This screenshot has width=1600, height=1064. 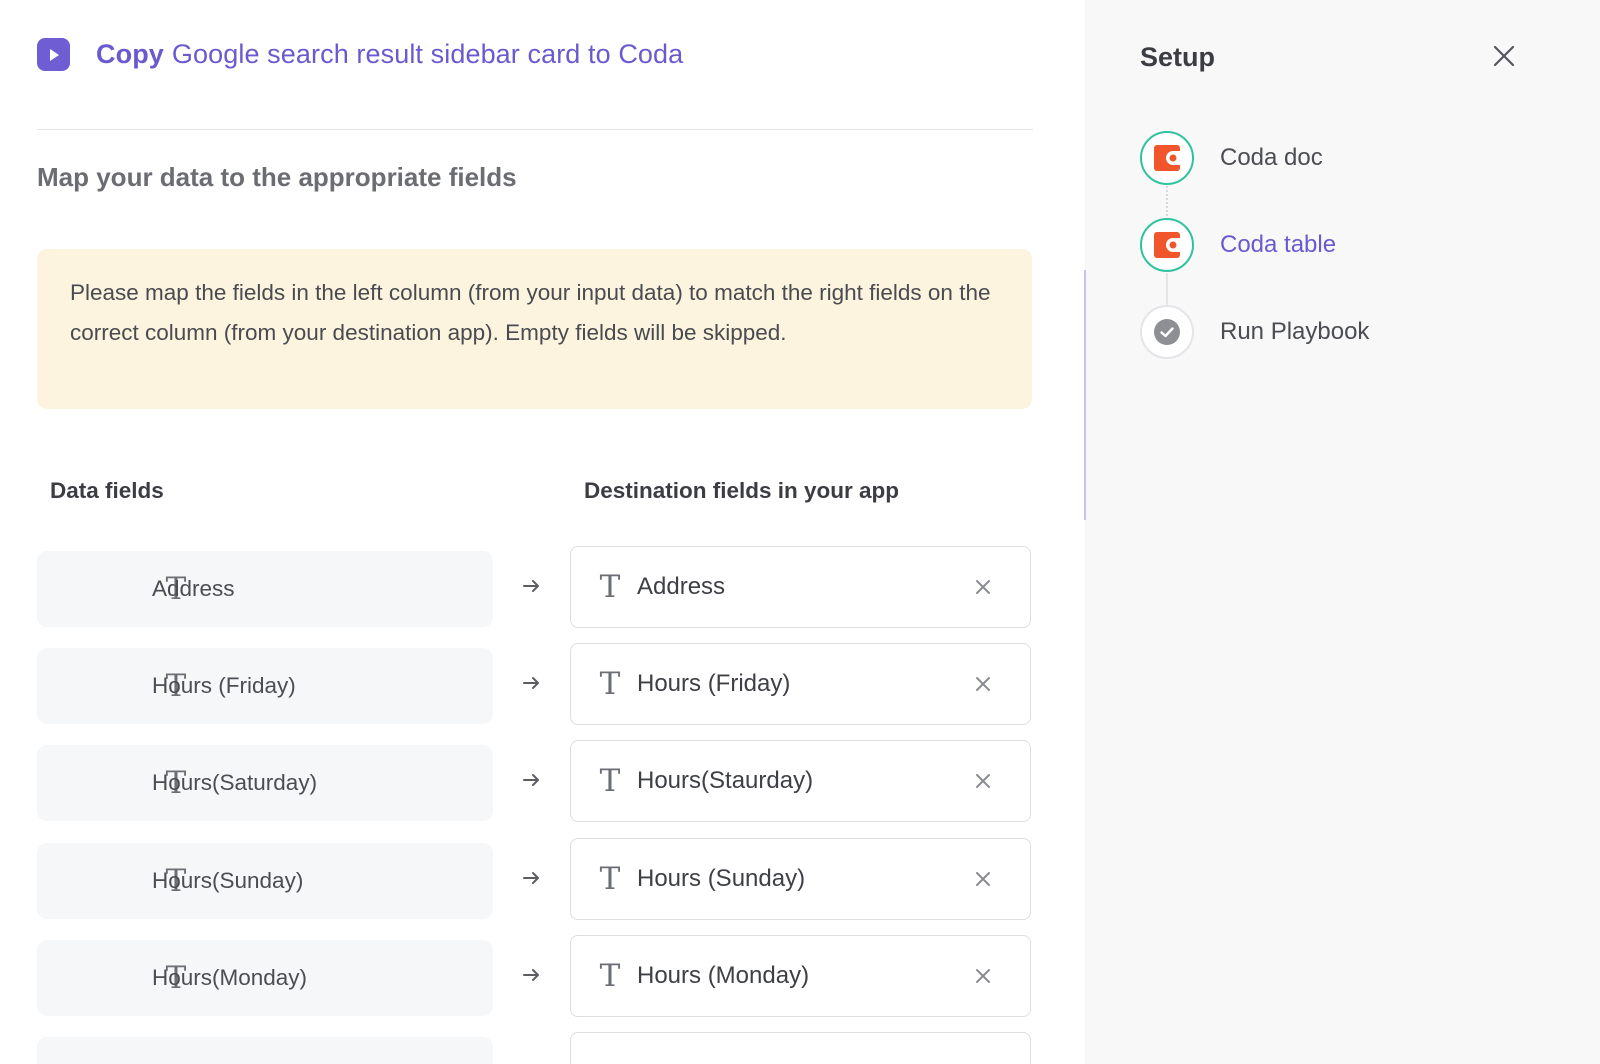 I want to click on destination-field: T Address, so click(x=800, y=587).